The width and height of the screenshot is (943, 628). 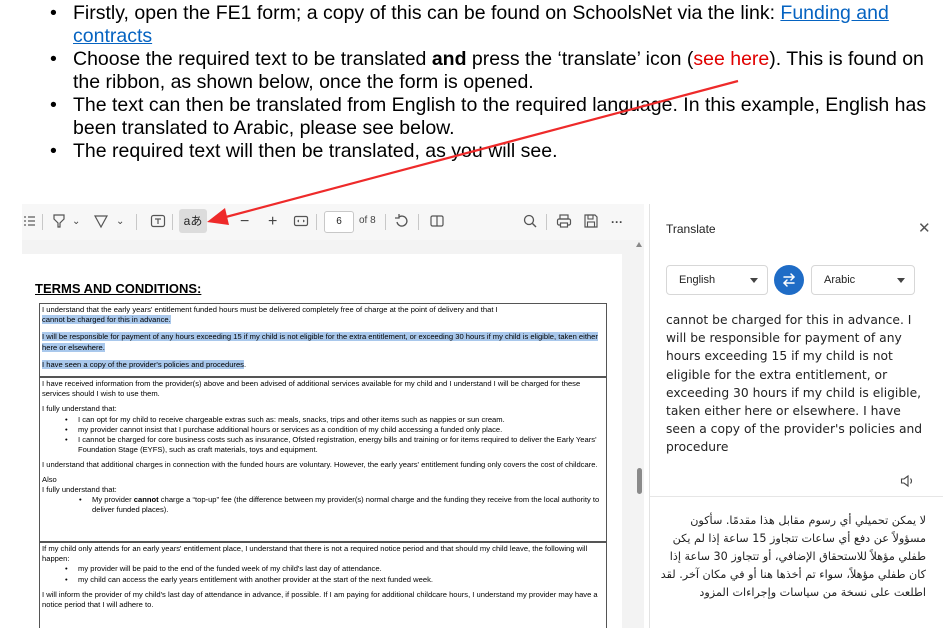 What do you see at coordinates (146, 500) in the screenshot?
I see `list-item-bold: cannot` at bounding box center [146, 500].